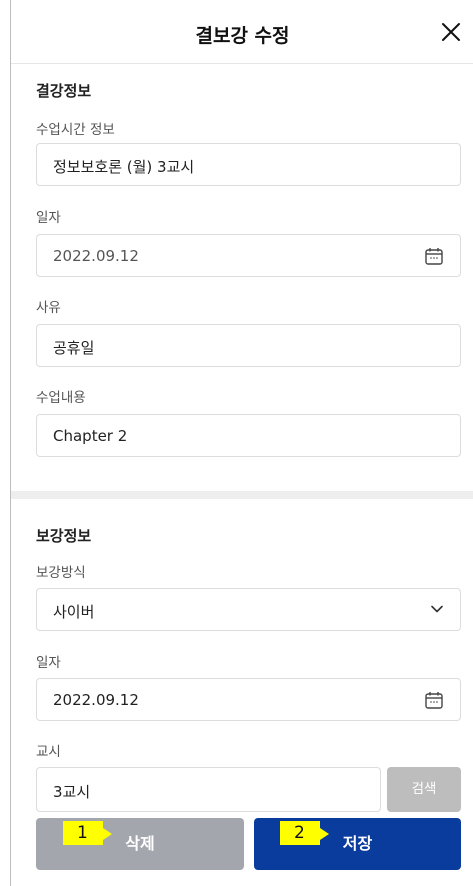 The image size is (473, 886). Describe the element at coordinates (61, 573) in the screenshot. I see `makeup-method-label: 보강방식` at that location.